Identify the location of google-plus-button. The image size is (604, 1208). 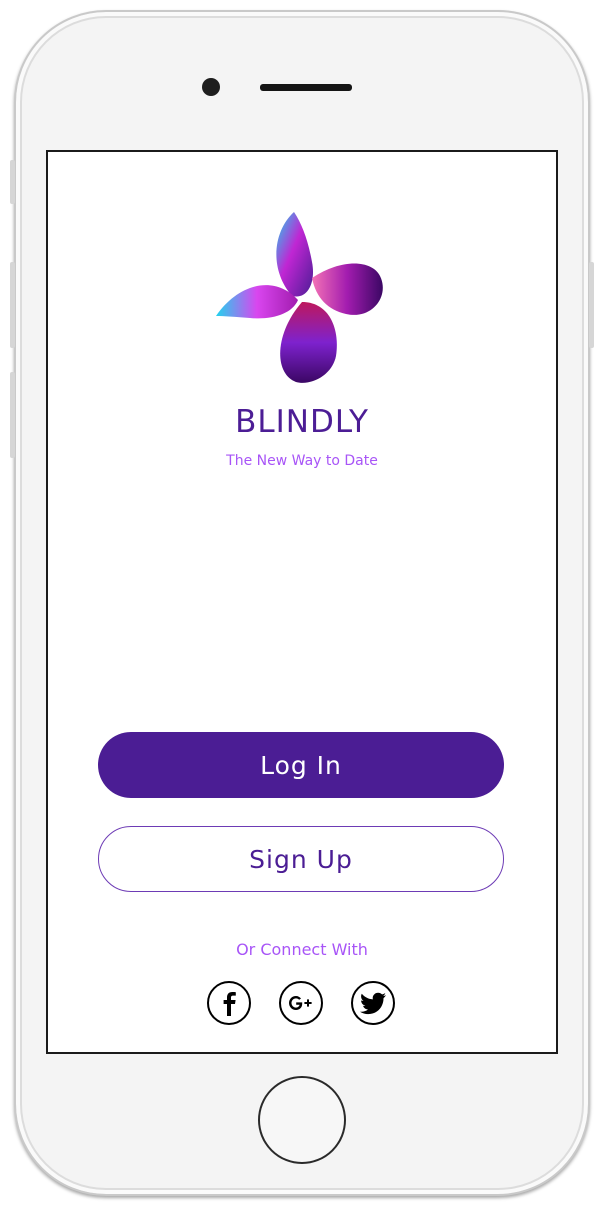
(301, 1003).